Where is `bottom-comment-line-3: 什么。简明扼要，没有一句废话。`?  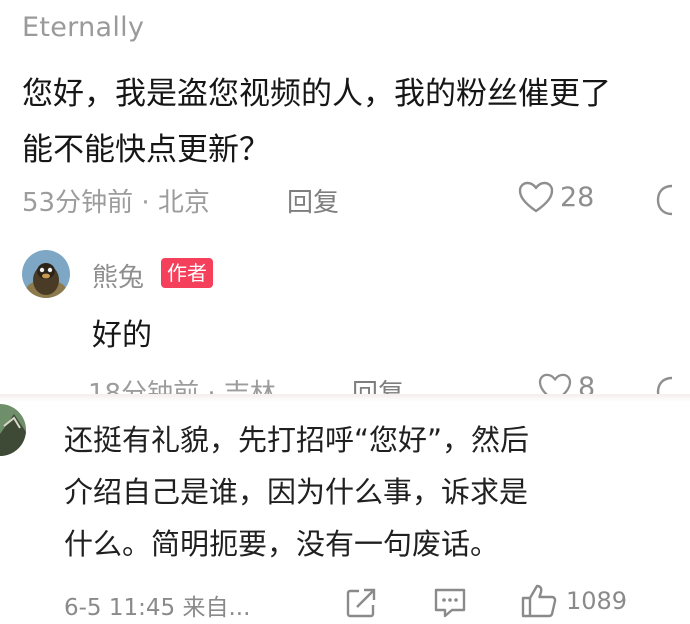
bottom-comment-line-3: 什么。简明扼要，没有一句废话。 is located at coordinates (282, 544).